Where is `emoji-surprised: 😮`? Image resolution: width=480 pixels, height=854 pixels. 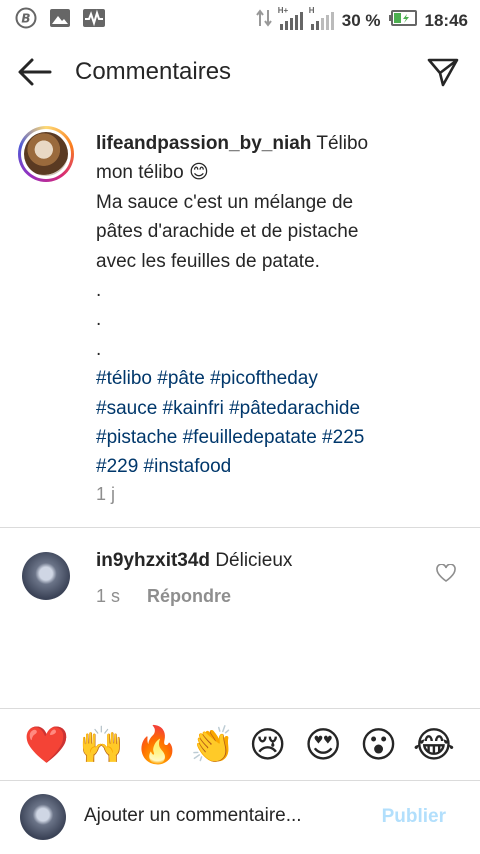
emoji-surprised: 😮 is located at coordinates (379, 746).